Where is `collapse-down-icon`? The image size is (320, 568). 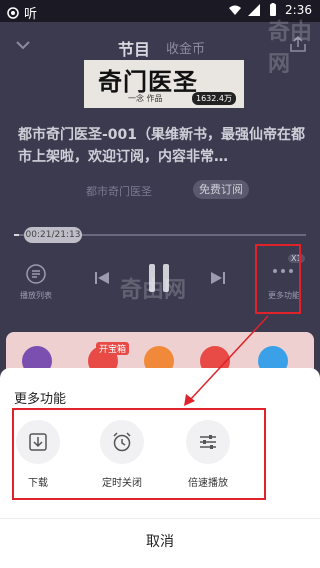 collapse-down-icon is located at coordinates (23, 45).